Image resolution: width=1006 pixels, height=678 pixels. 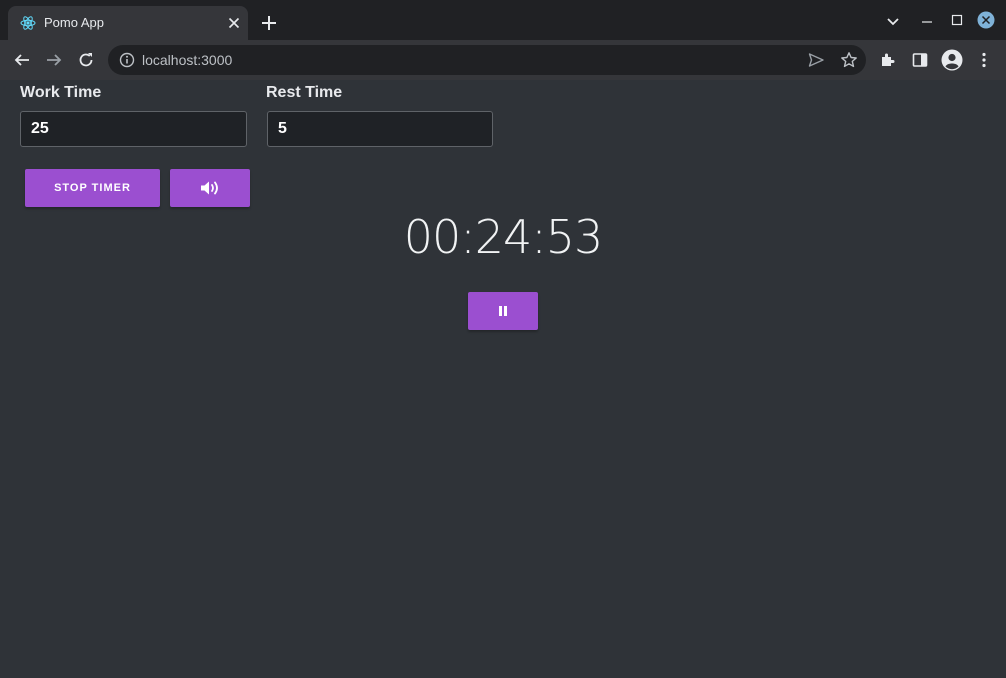 What do you see at coordinates (893, 21) in the screenshot?
I see `tab-search-chevron-icon` at bounding box center [893, 21].